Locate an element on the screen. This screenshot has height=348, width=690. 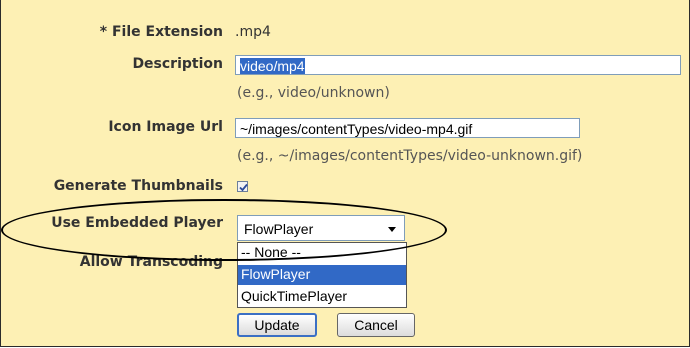
allow-transcoding-label: Allow Transcoding is located at coordinates (151, 262).